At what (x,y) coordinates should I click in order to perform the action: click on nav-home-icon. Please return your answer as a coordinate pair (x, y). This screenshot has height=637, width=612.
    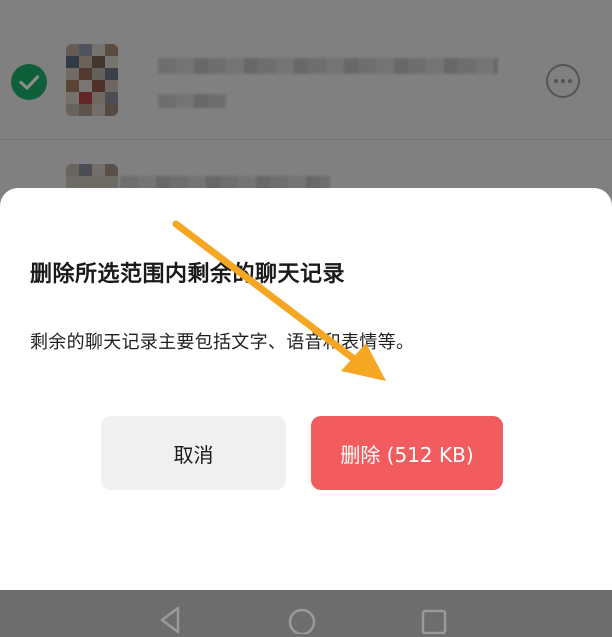
    Looking at the image, I should click on (302, 617).